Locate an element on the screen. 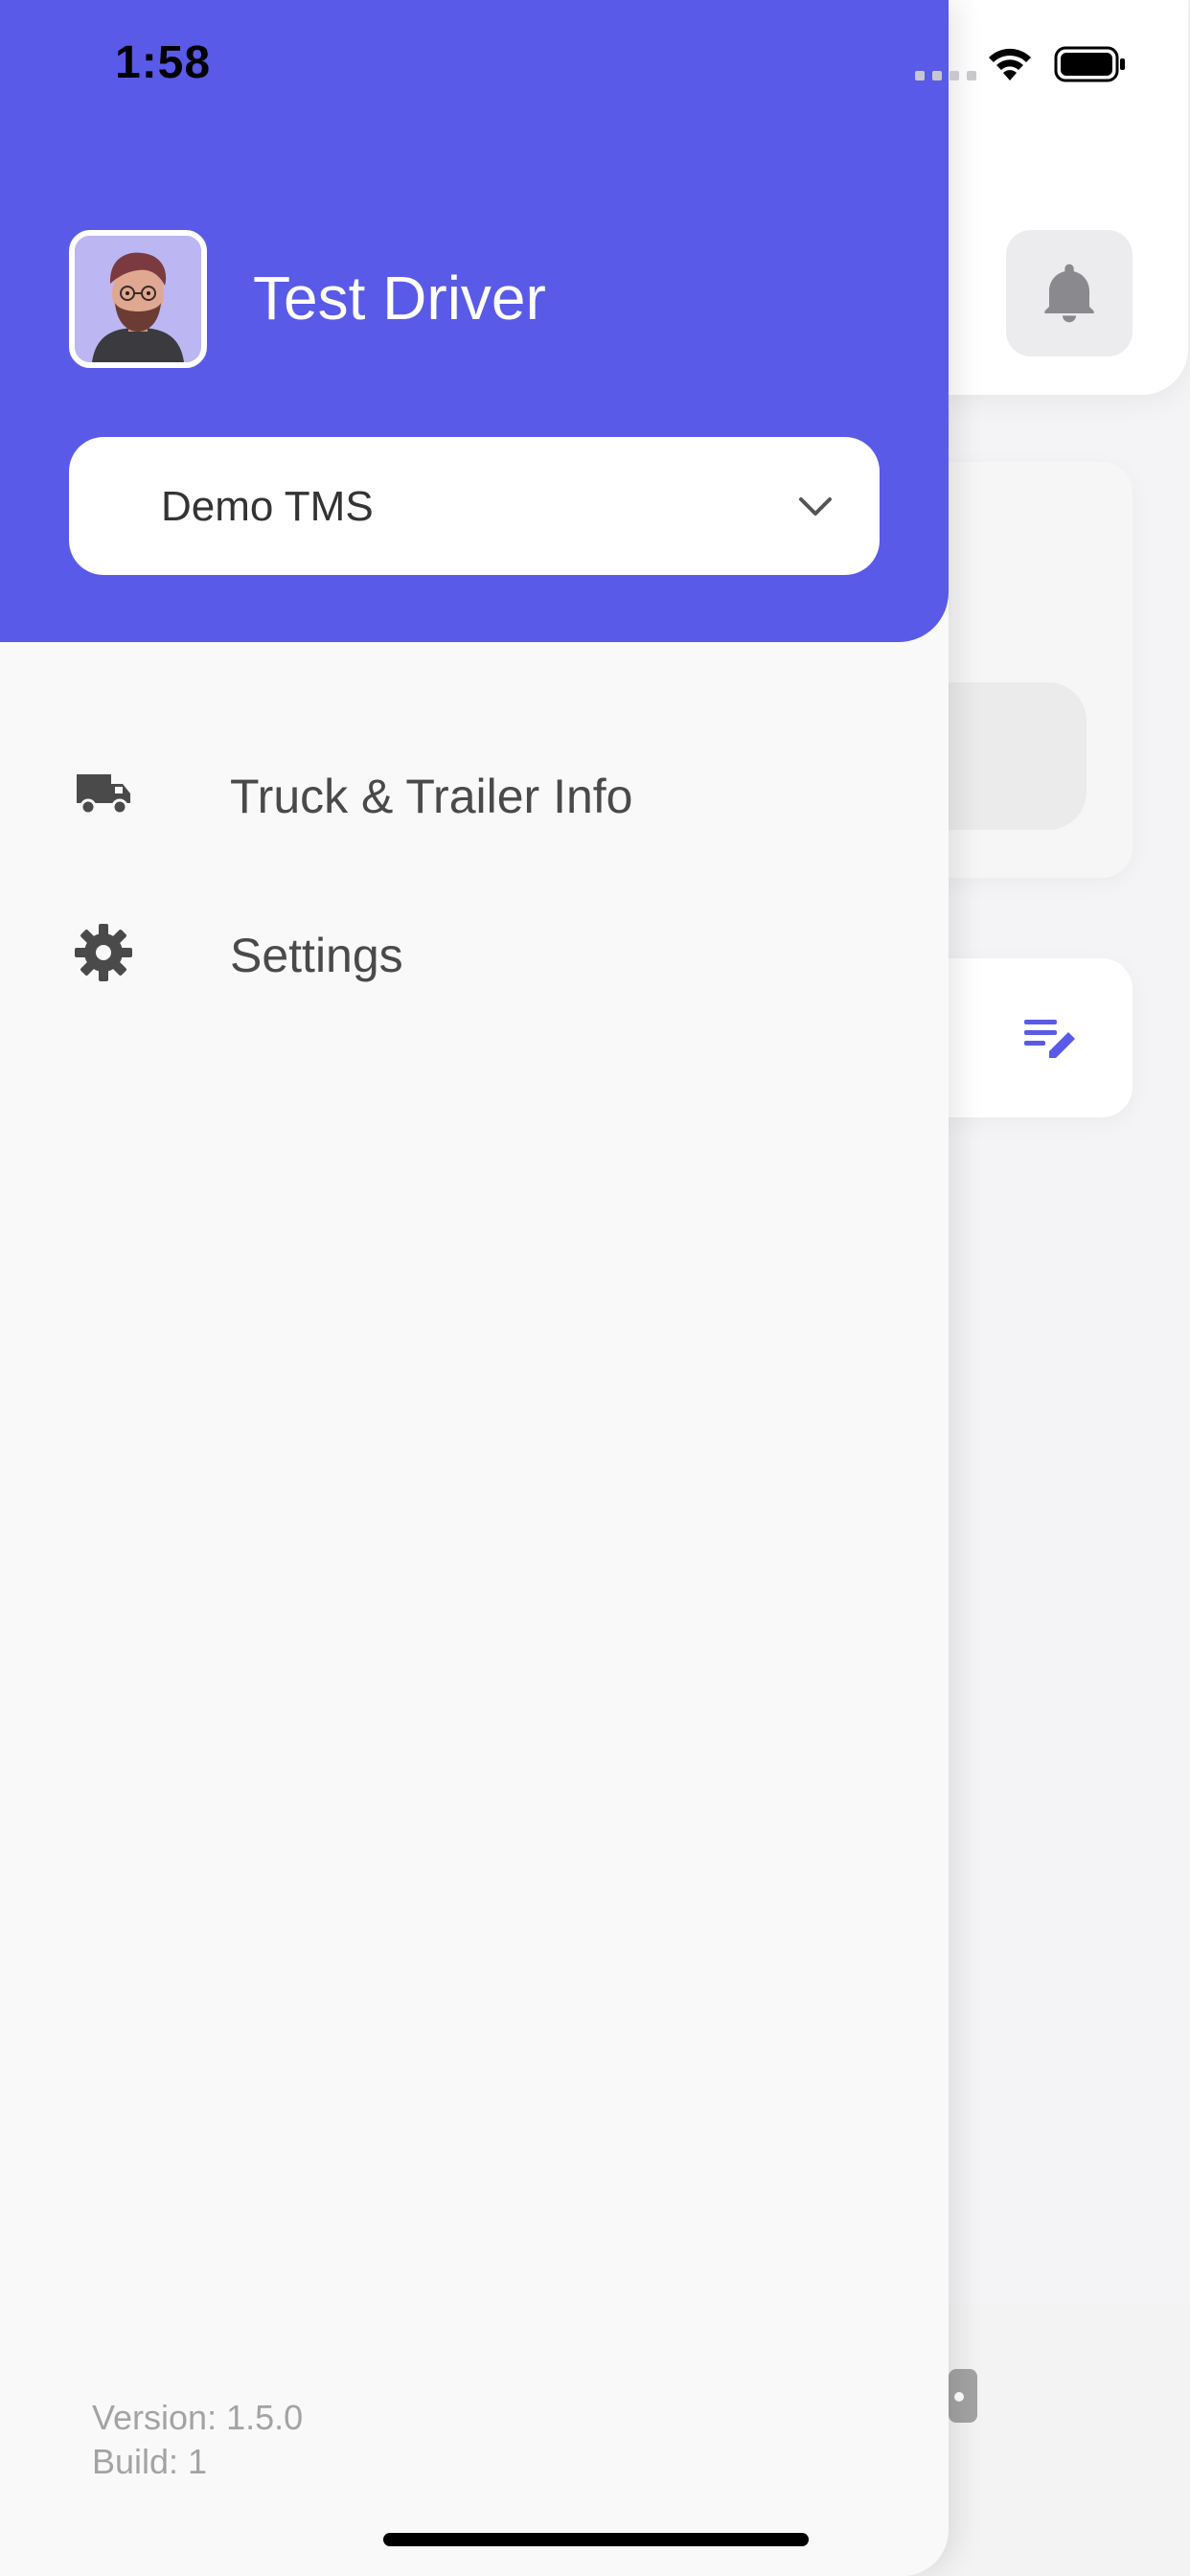  truck-icon is located at coordinates (103, 795).